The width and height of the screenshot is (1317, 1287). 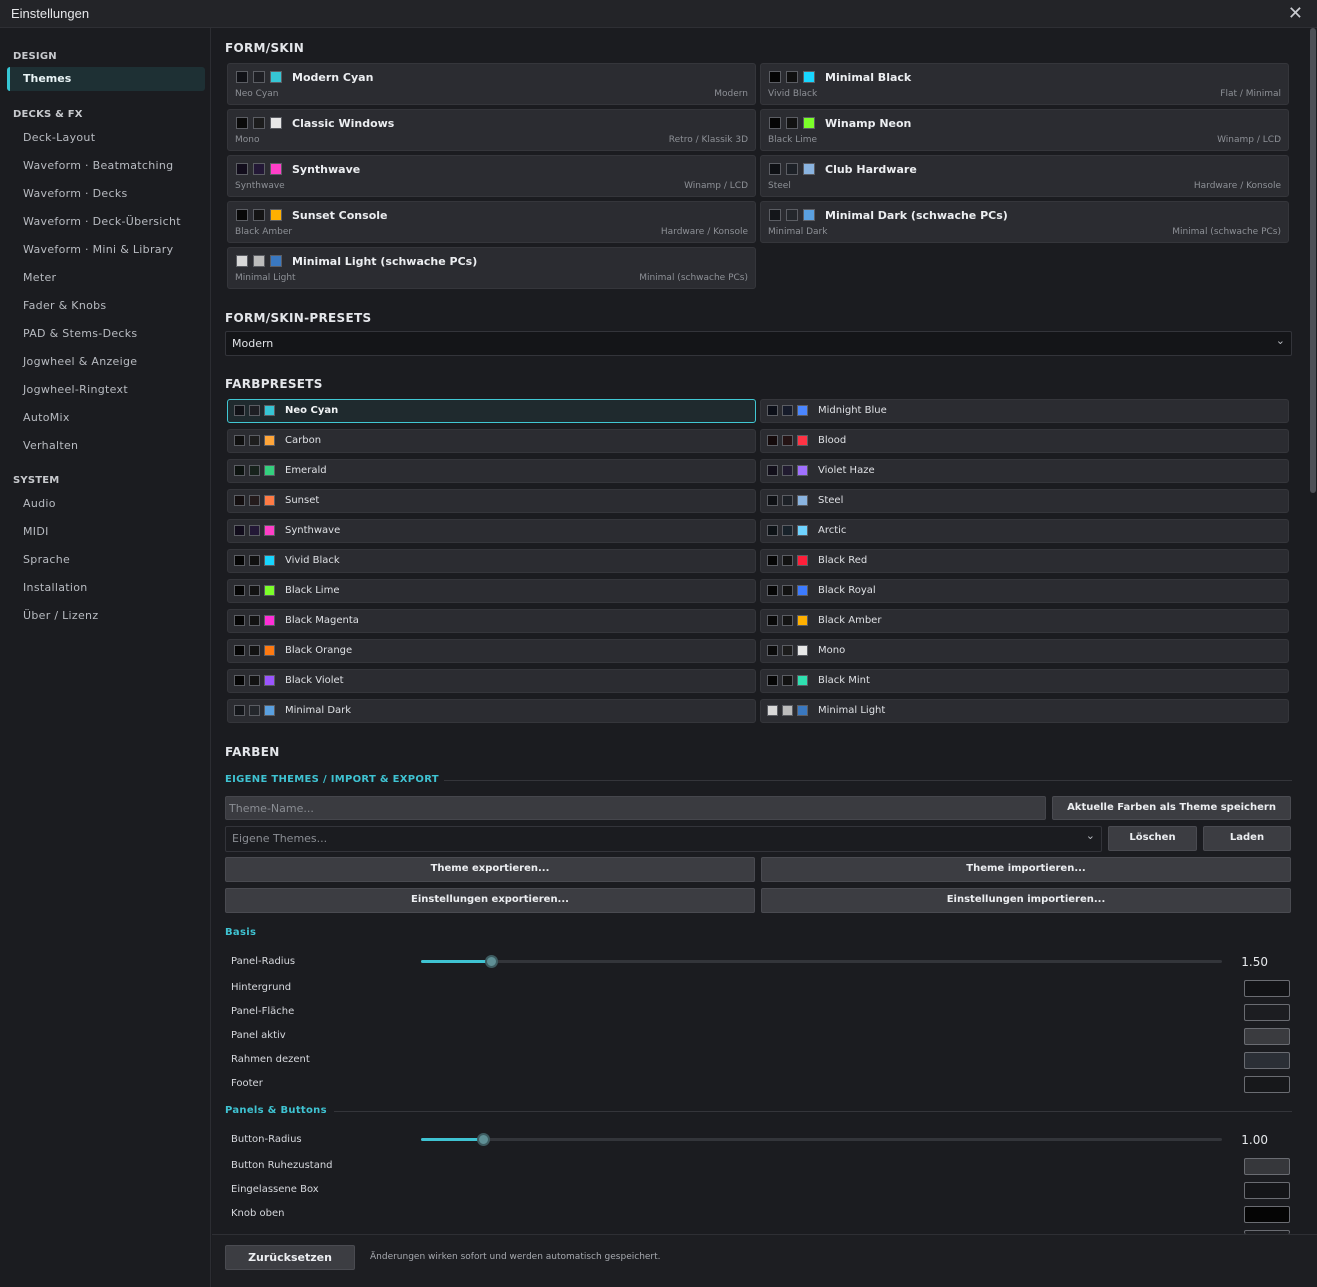 What do you see at coordinates (1313, 260) in the screenshot?
I see `scrollbar-thumb` at bounding box center [1313, 260].